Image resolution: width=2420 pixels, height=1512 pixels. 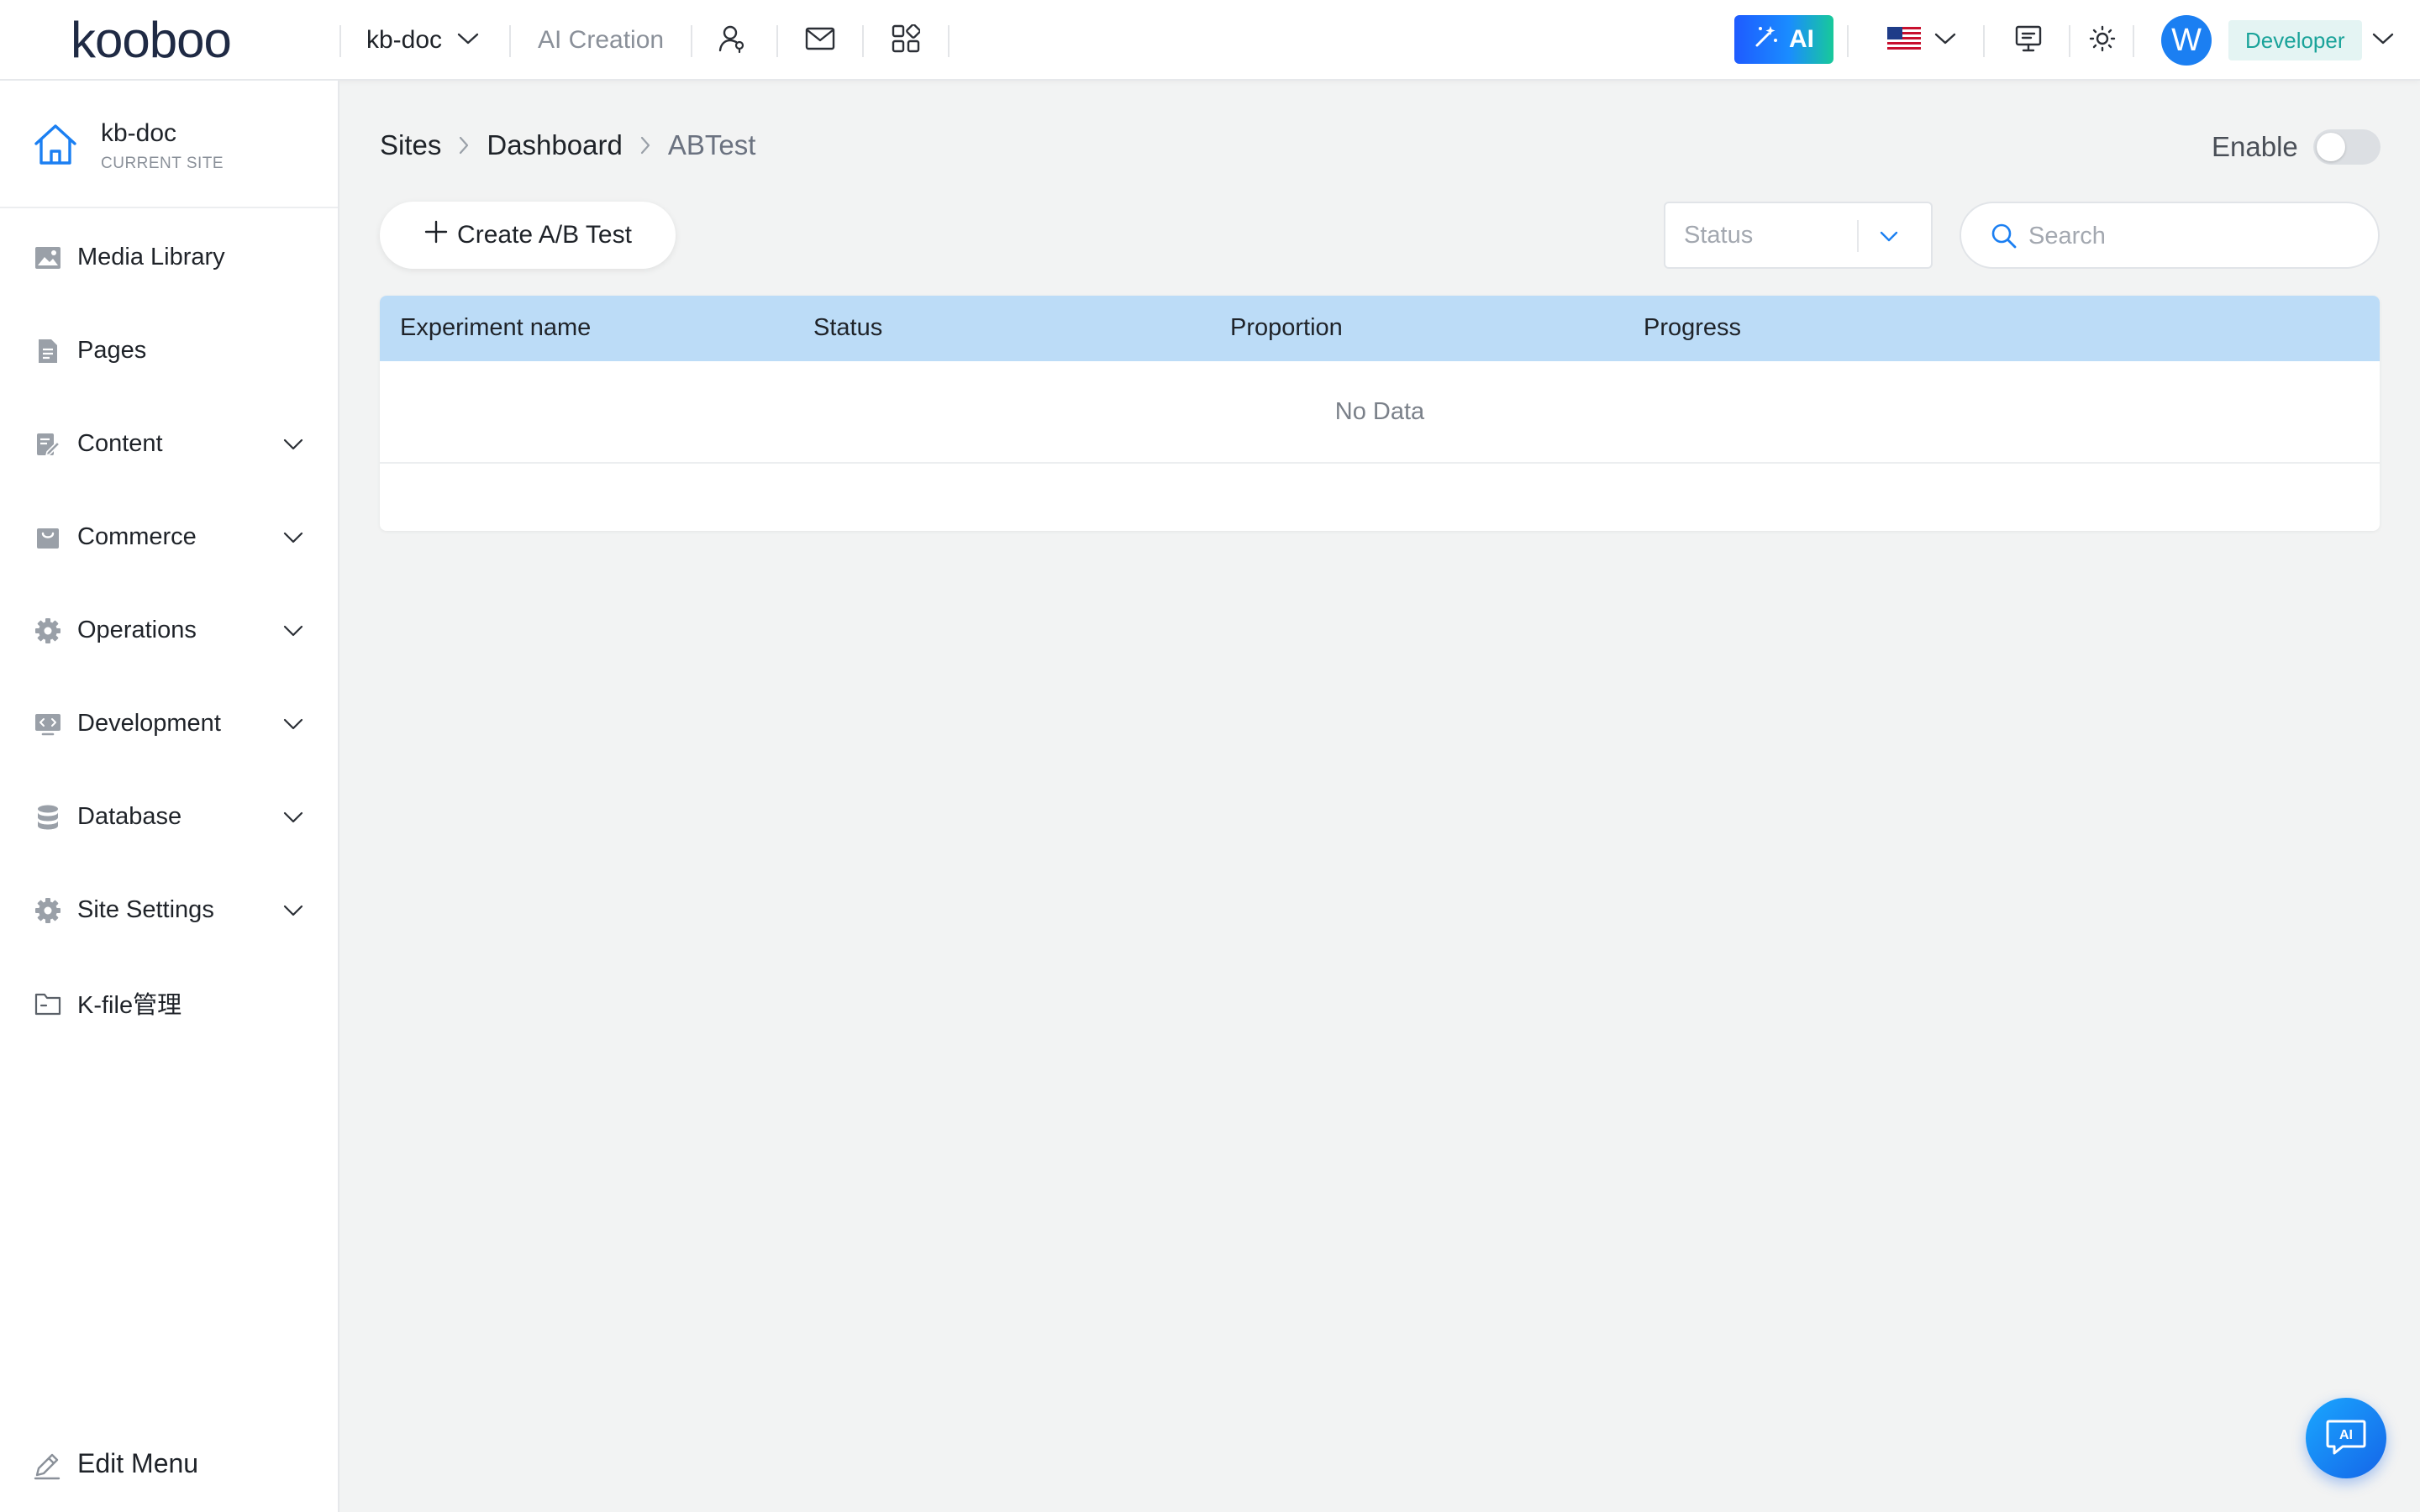 I want to click on current-site-card: kb-doc CURRENT SITE, so click(x=169, y=144).